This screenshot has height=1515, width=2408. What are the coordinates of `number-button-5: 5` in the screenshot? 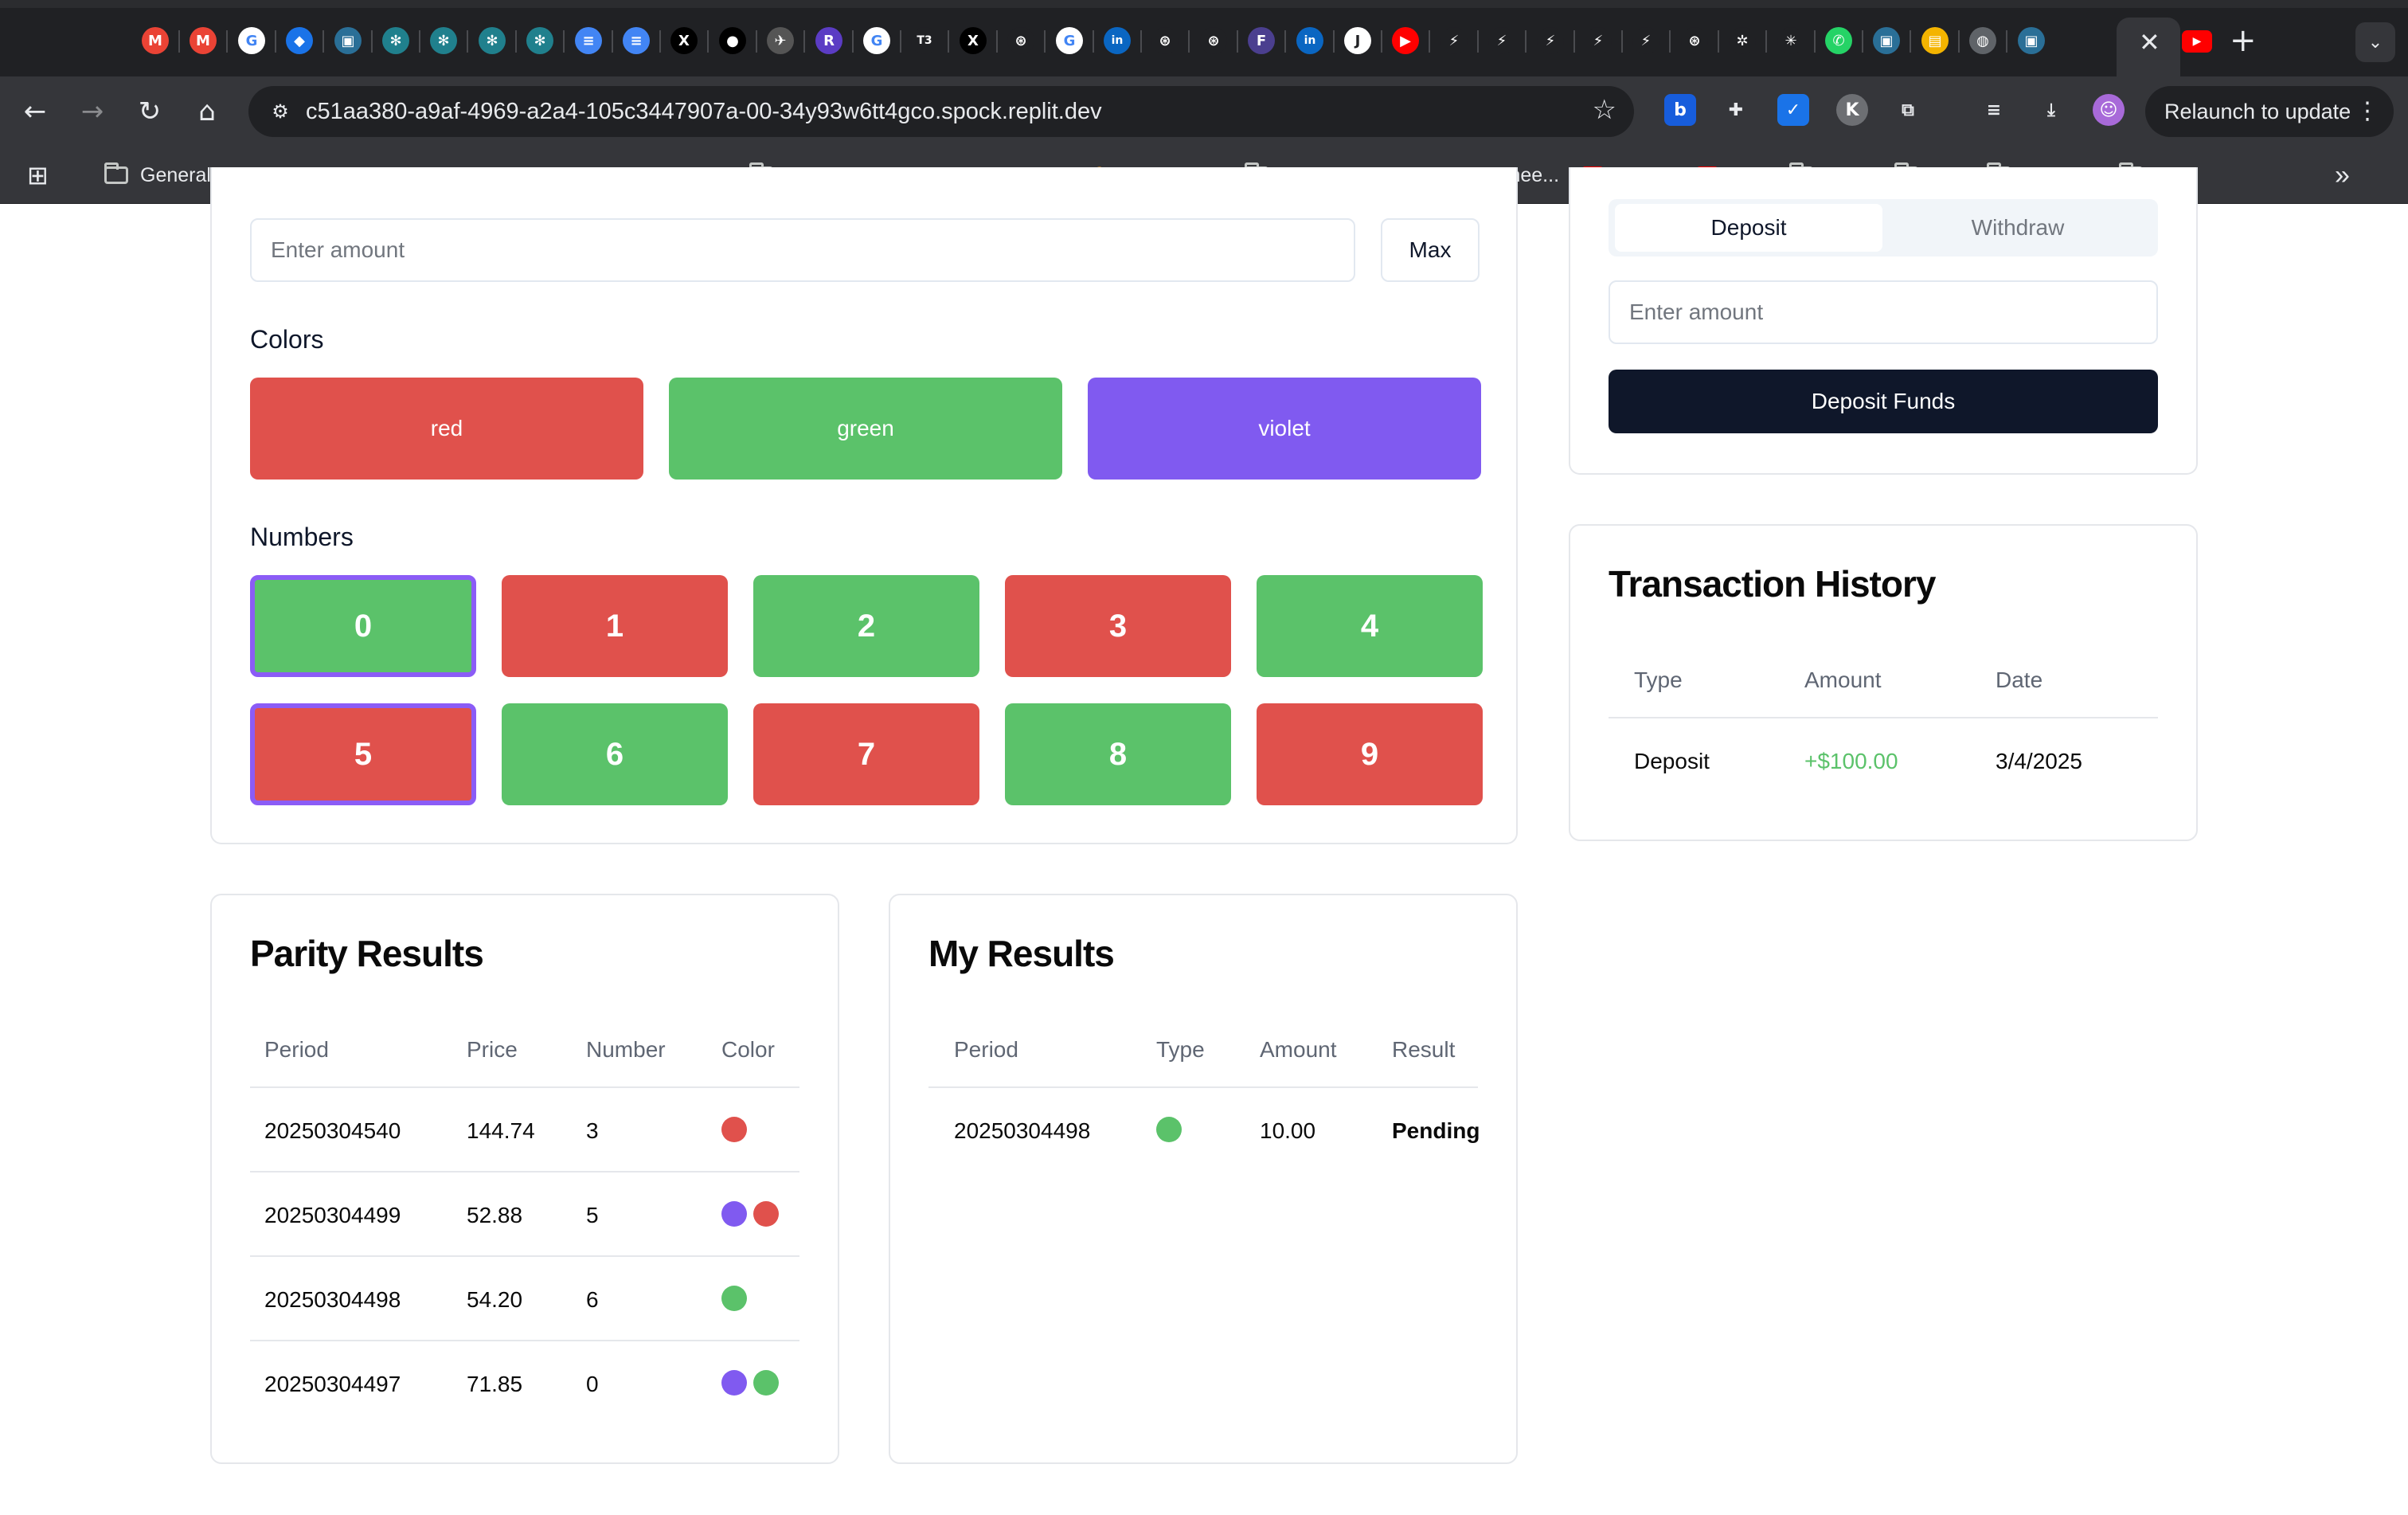 It's located at (363, 754).